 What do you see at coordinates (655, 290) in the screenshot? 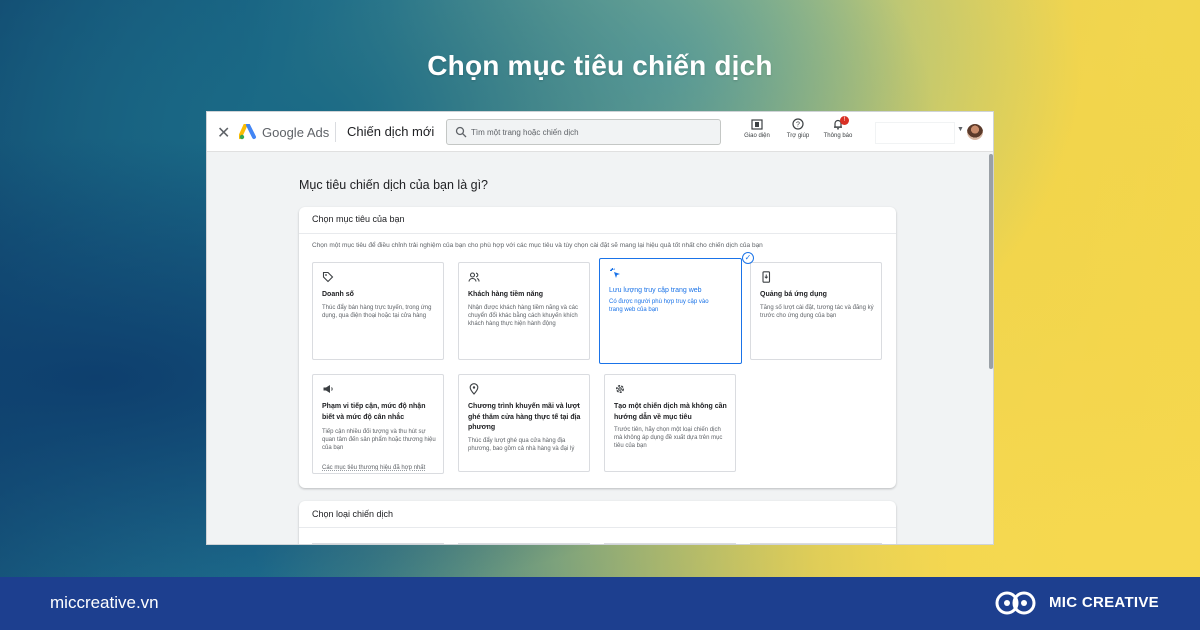
I see `goal-title: Lưu lượng truy cập trang web` at bounding box center [655, 290].